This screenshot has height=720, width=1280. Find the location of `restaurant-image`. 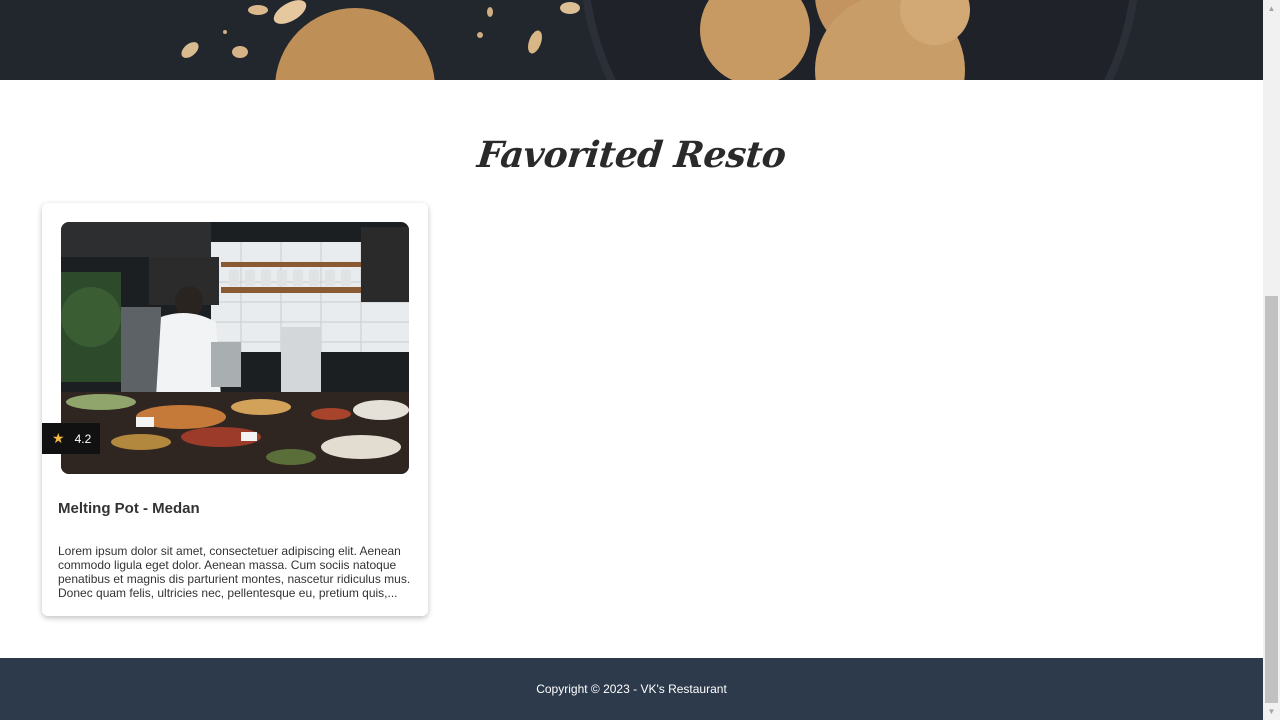

restaurant-image is located at coordinates (235, 348).